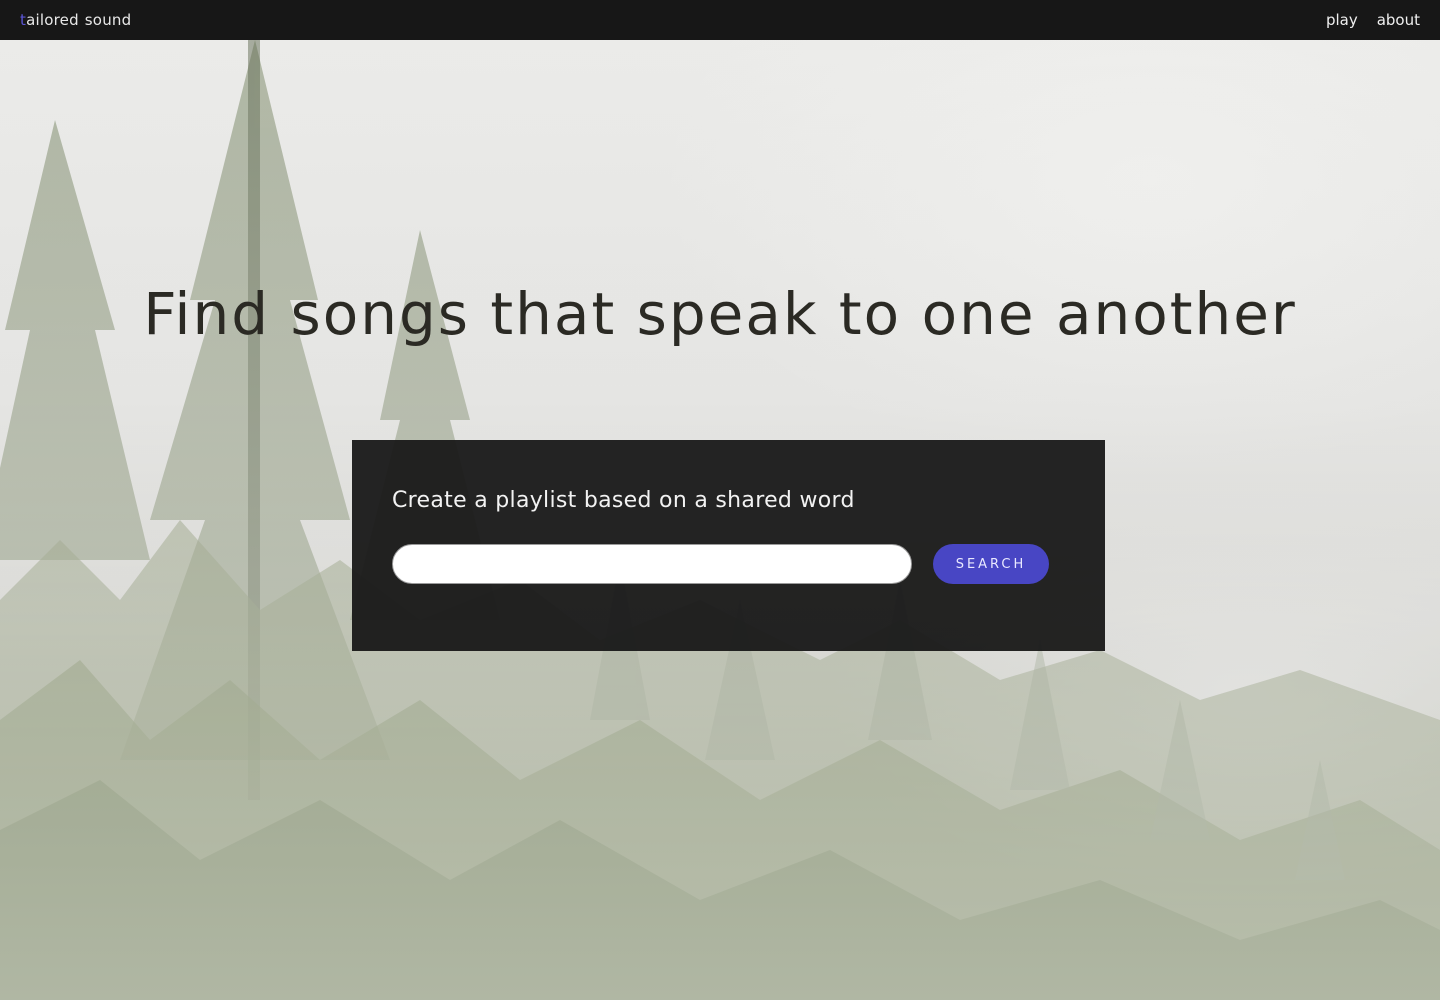  Describe the element at coordinates (623, 500) in the screenshot. I see `search-panel-heading: Create a playlist based on a shared word` at that location.